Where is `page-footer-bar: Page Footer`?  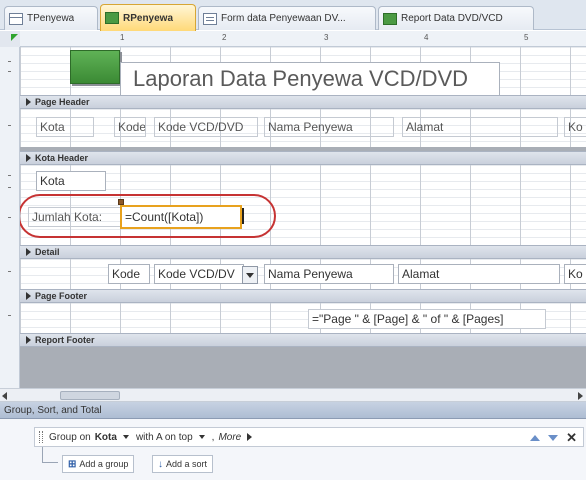 page-footer-bar: Page Footer is located at coordinates (303, 296).